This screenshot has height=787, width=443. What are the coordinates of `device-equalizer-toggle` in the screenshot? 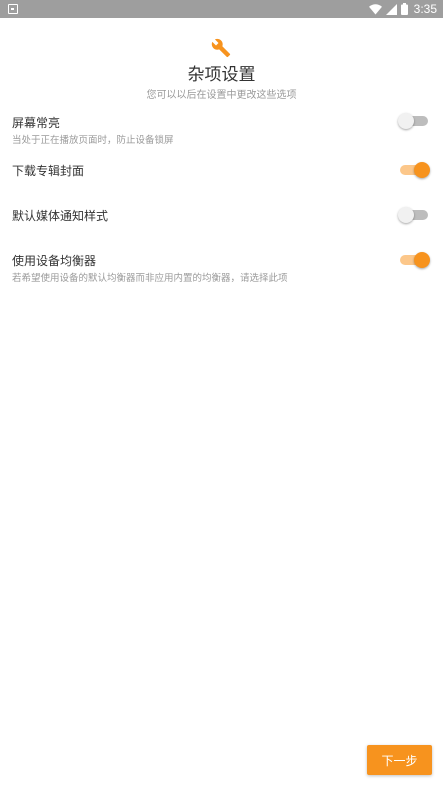 It's located at (415, 260).